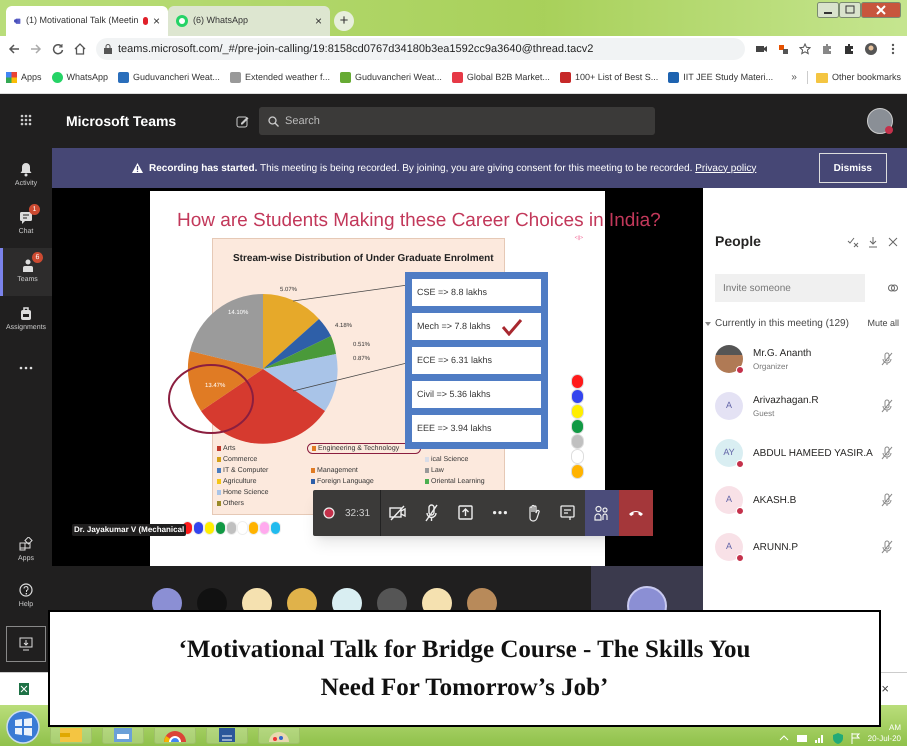 This screenshot has height=746, width=907. What do you see at coordinates (782, 353) in the screenshot?
I see `participant-name: Mr.G. Ananth` at bounding box center [782, 353].